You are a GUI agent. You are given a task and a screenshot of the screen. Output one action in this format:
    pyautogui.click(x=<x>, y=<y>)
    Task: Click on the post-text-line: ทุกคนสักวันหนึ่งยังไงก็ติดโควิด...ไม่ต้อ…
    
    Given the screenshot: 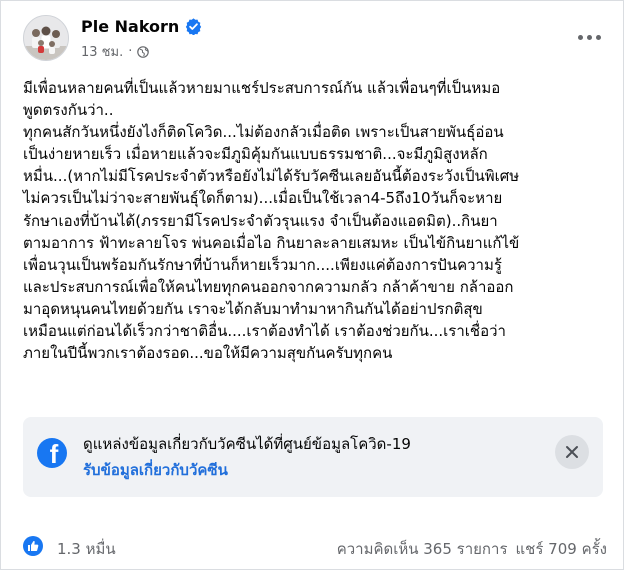 What is the action you would take?
    pyautogui.click(x=263, y=132)
    